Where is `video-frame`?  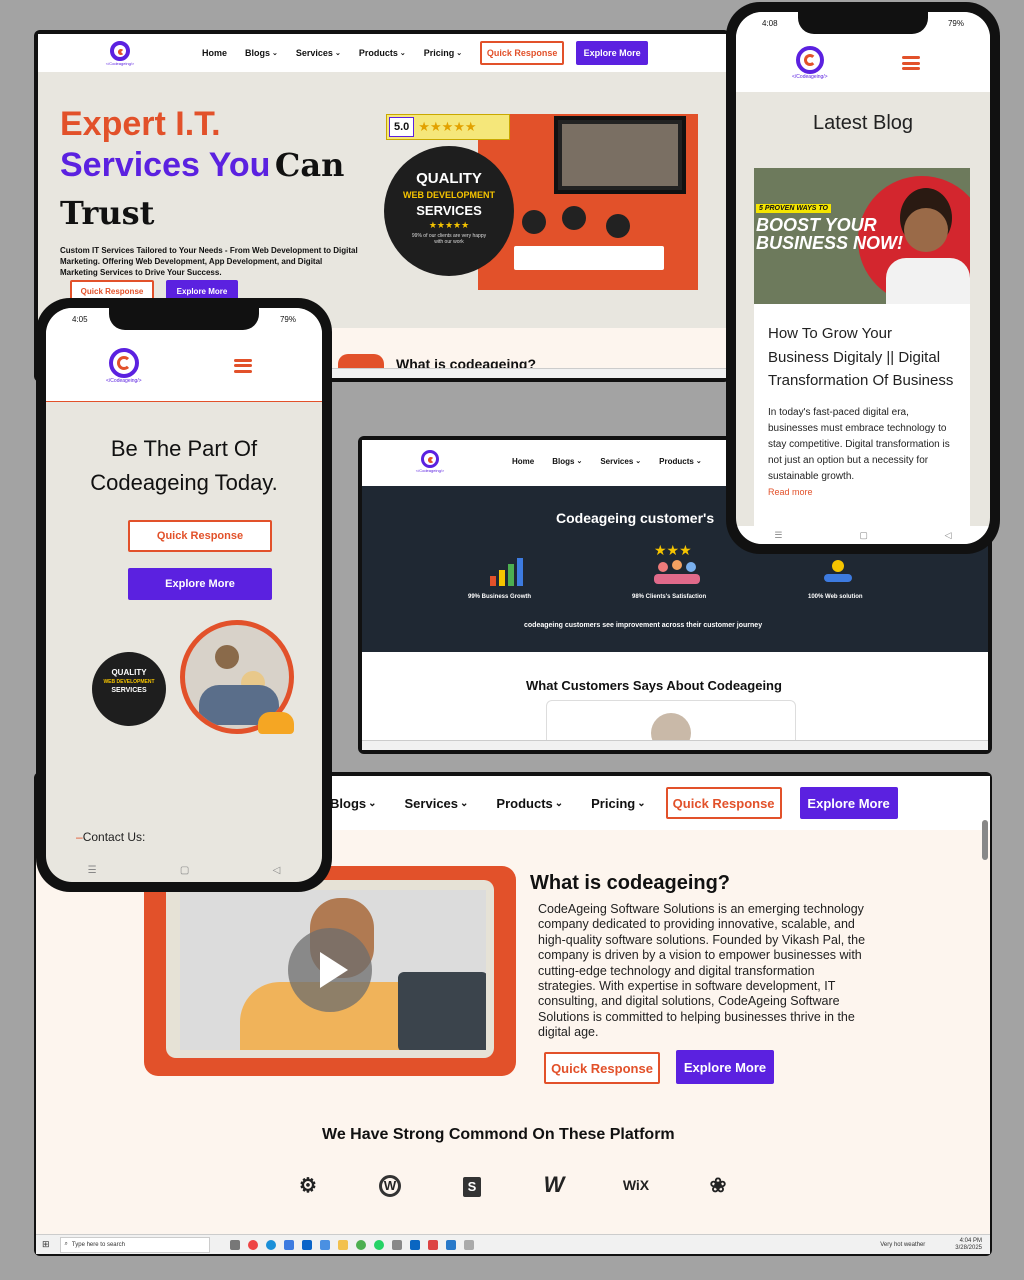
video-frame is located at coordinates (330, 971).